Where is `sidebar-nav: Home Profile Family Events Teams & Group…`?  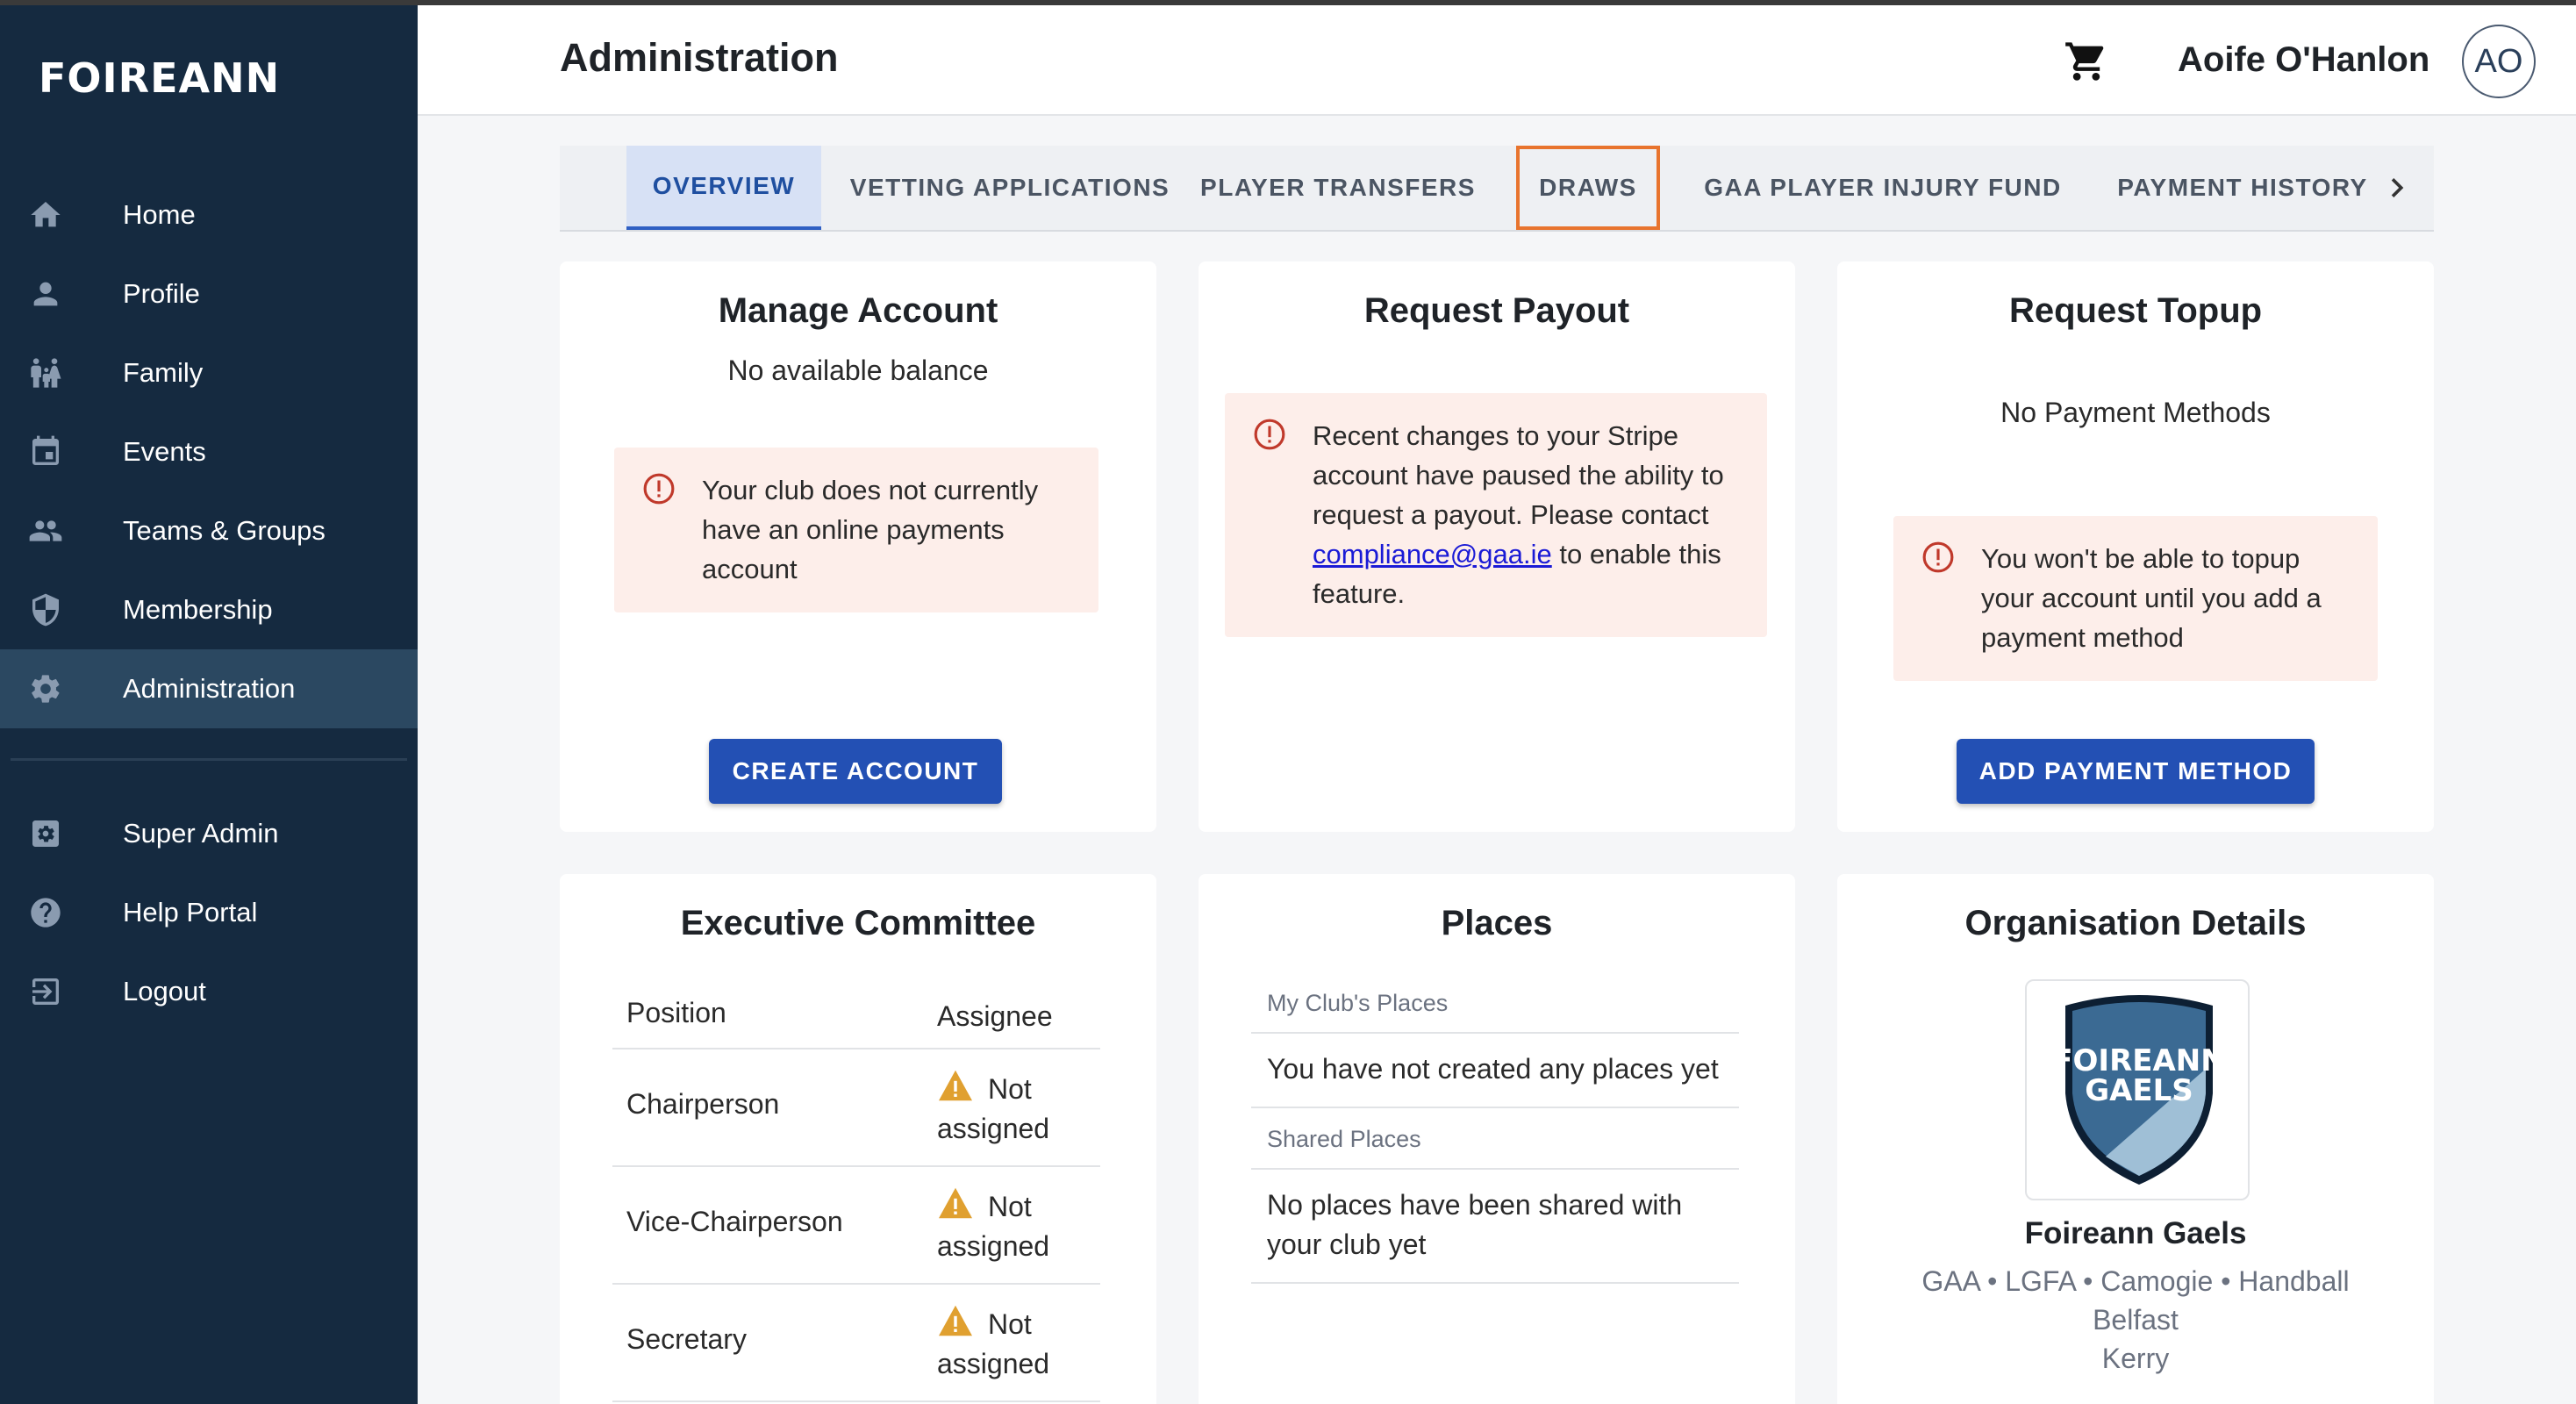 sidebar-nav: Home Profile Family Events Teams & Group… is located at coordinates (209, 603).